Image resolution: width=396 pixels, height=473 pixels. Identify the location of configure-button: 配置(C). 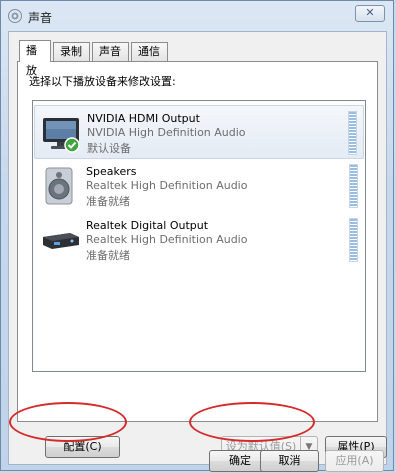
(82, 447).